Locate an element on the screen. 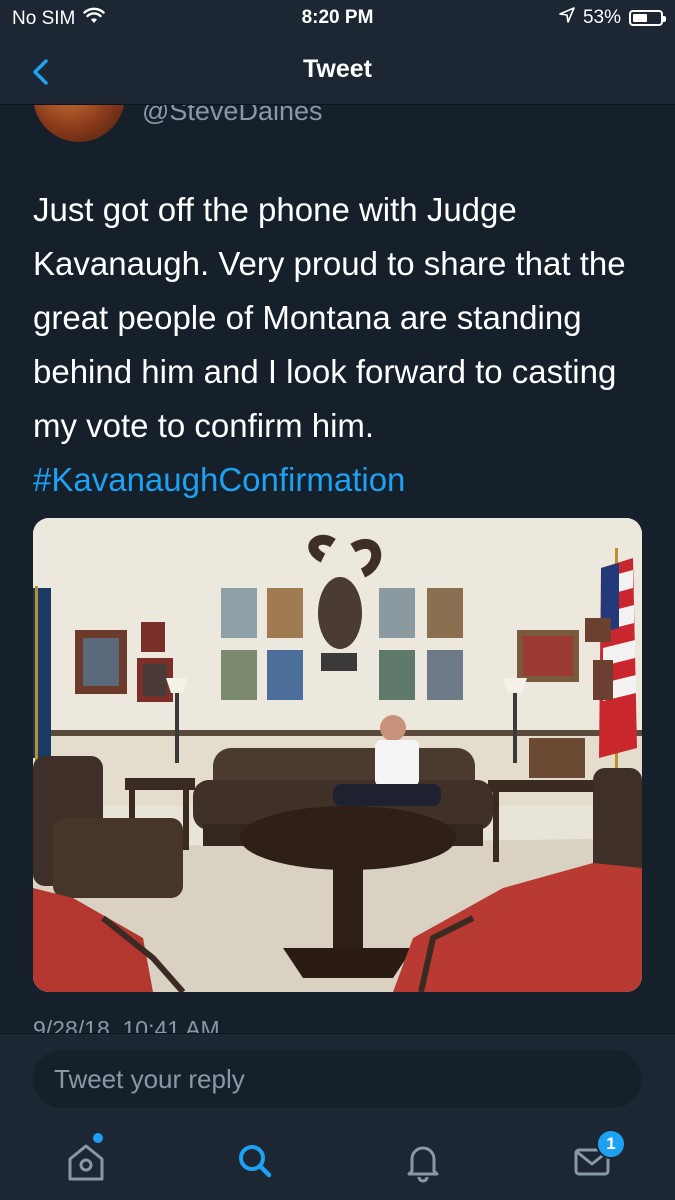  tab-search is located at coordinates (255, 1161).